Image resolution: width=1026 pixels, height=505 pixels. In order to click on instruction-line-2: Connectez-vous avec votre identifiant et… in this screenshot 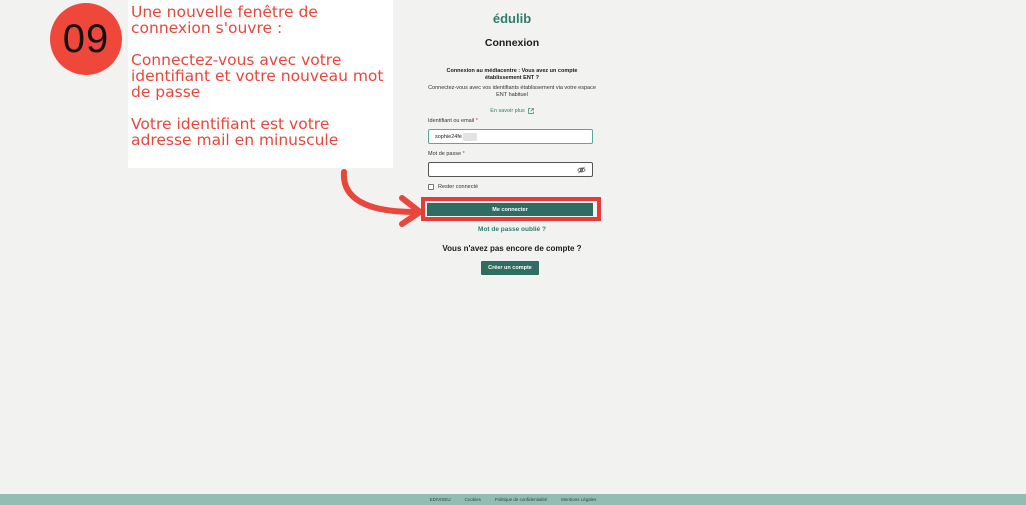, I will do `click(257, 76)`.